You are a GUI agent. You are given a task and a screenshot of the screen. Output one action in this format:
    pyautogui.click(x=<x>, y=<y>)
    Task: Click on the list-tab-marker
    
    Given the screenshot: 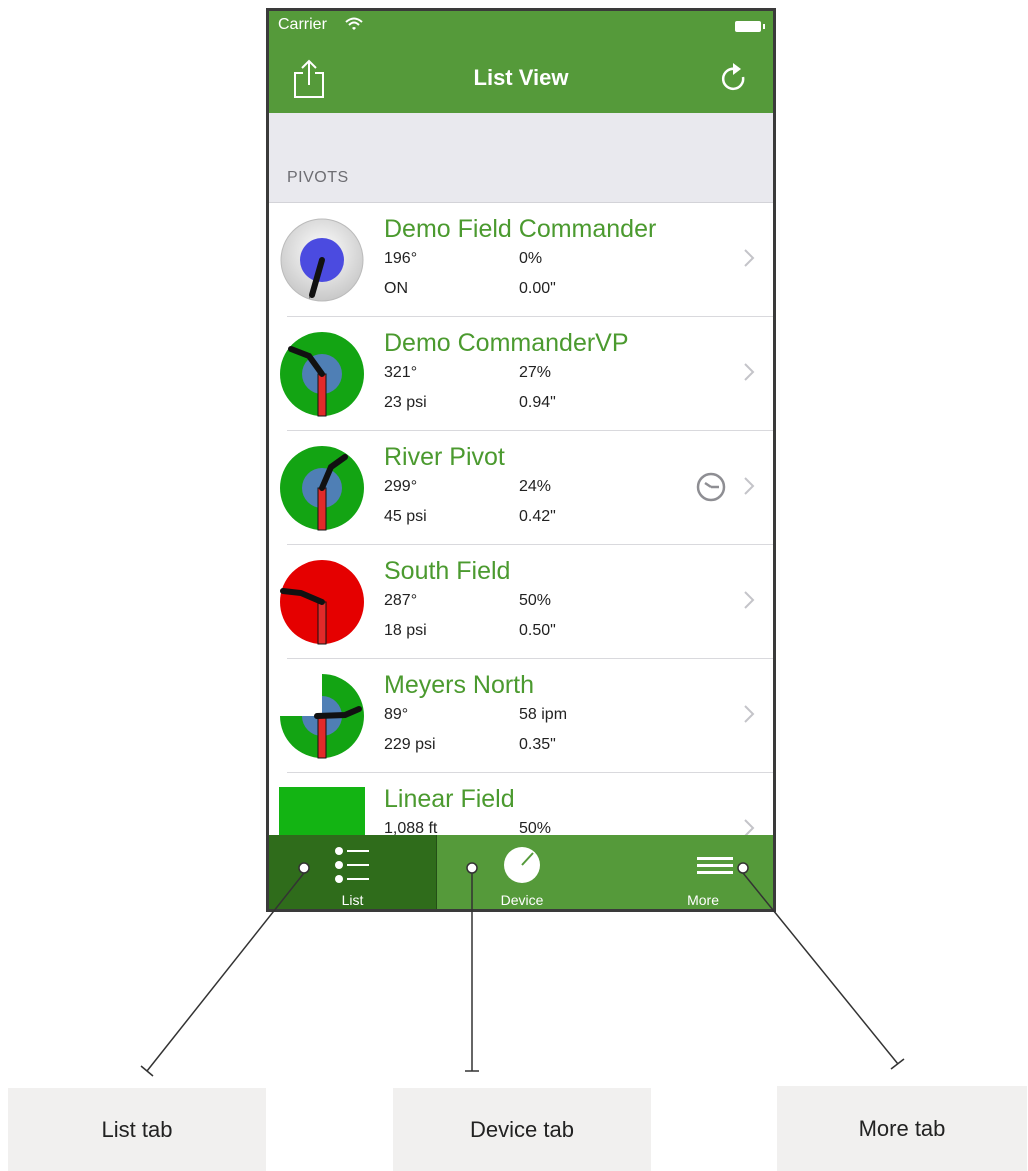 What is the action you would take?
    pyautogui.click(x=304, y=868)
    